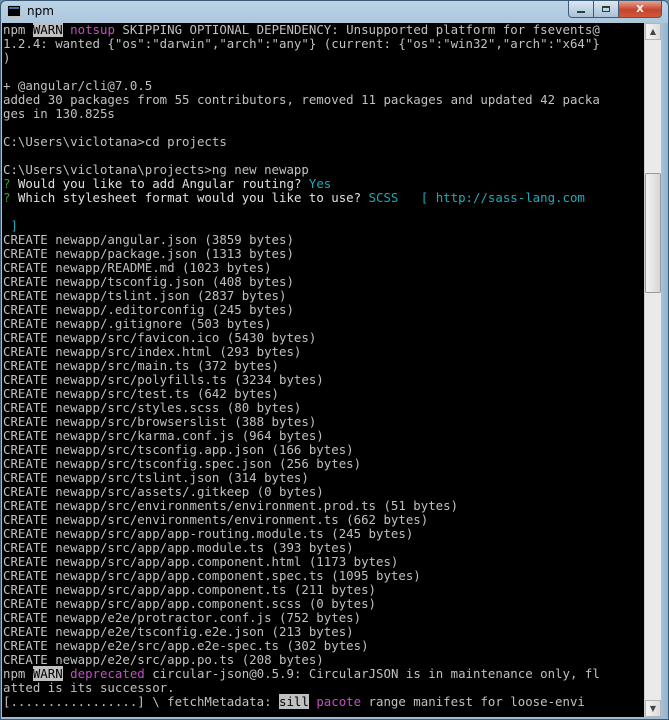  I want to click on maximize-button, so click(606, 9).